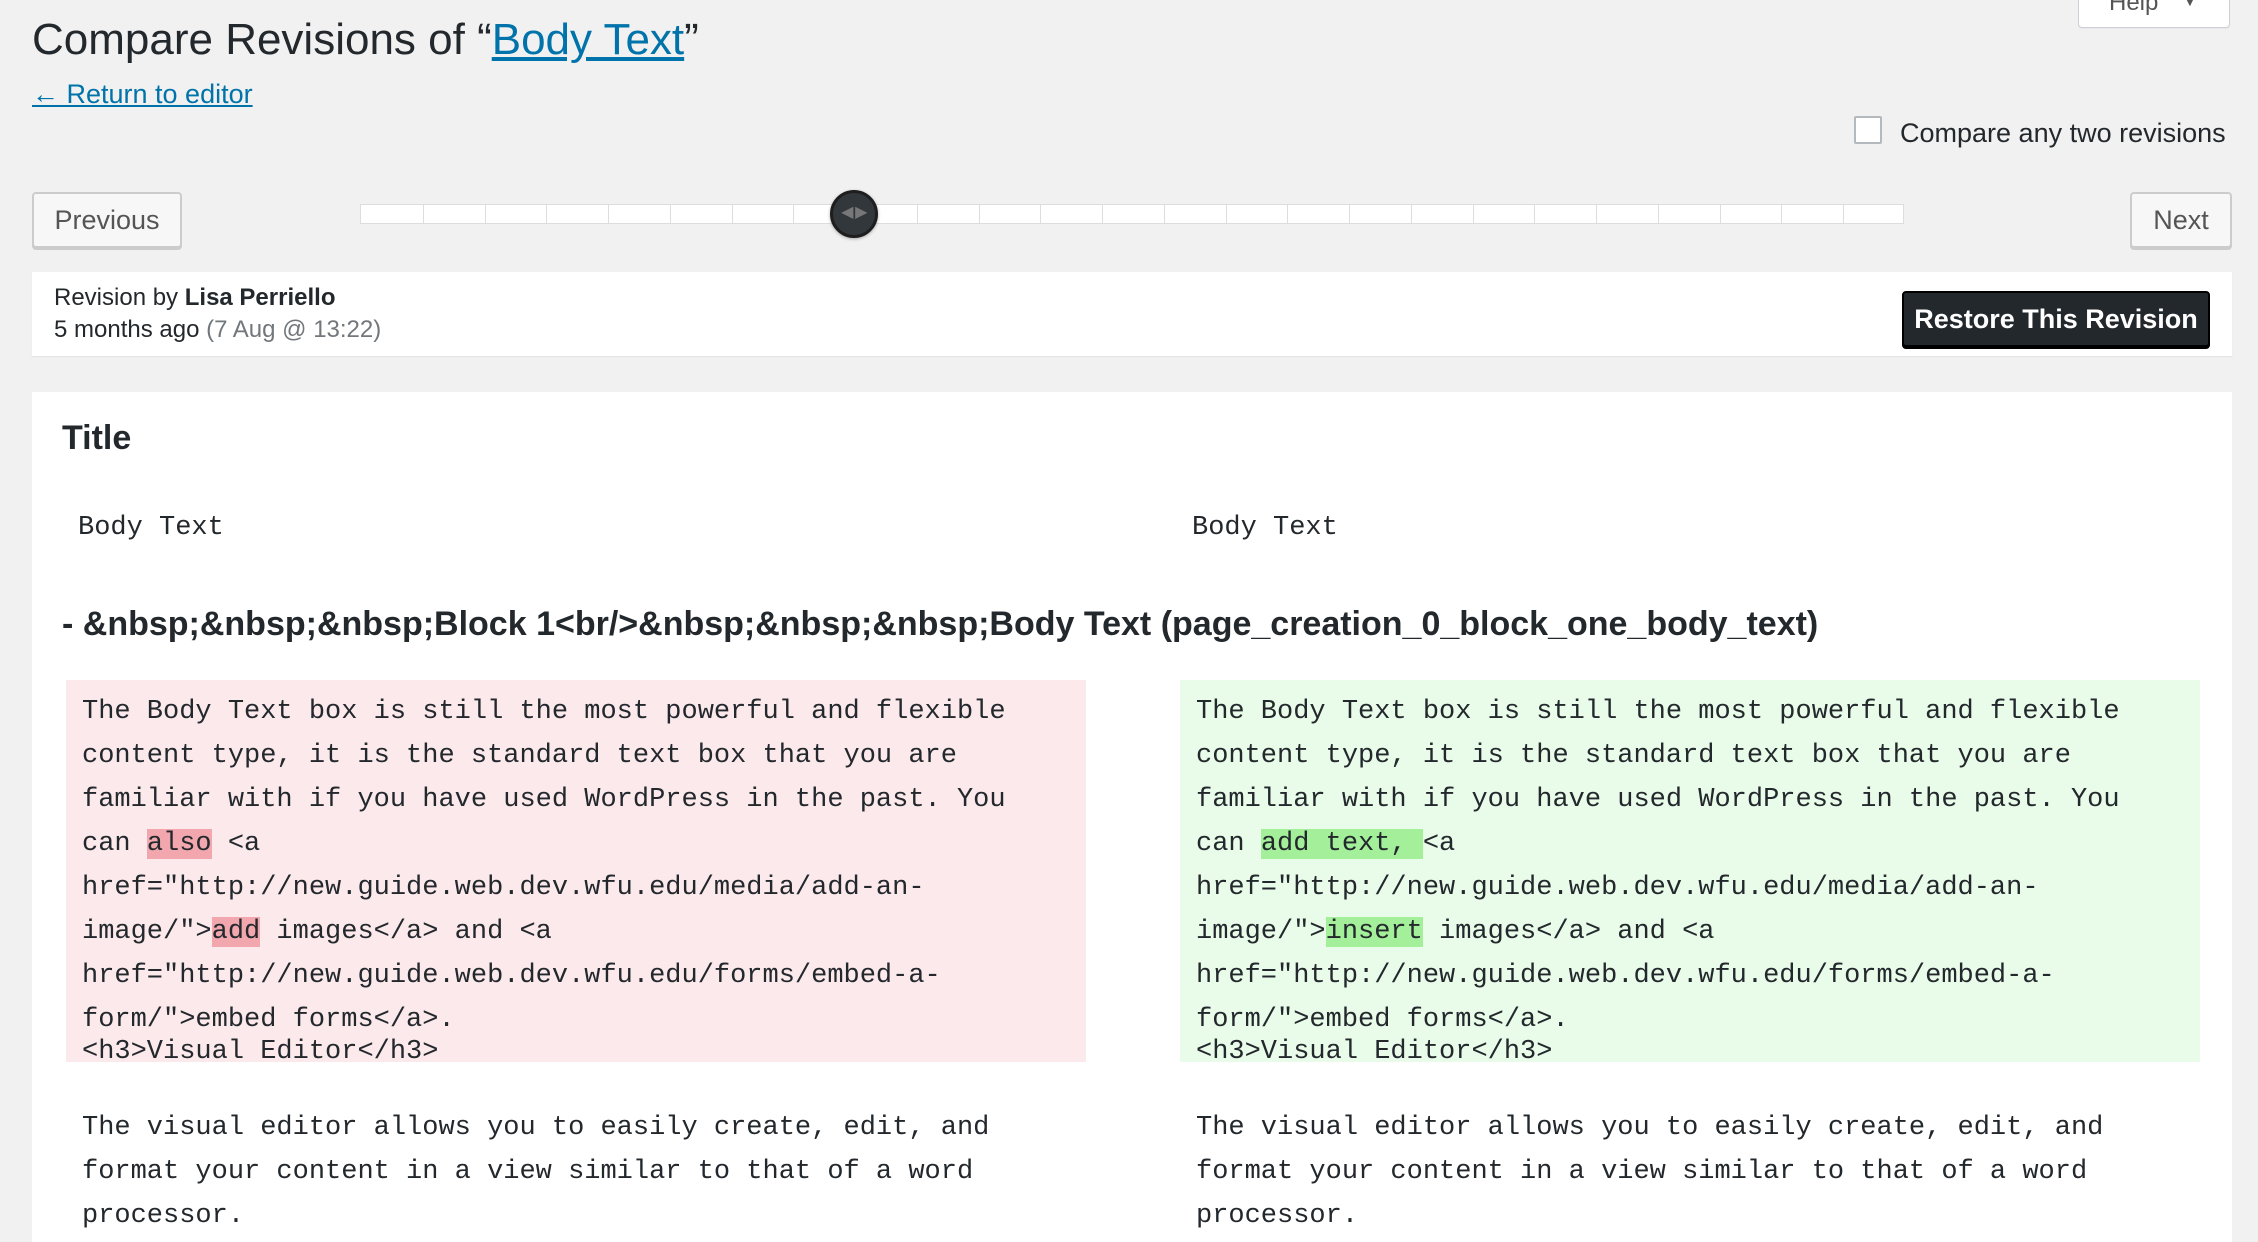  What do you see at coordinates (142, 94) in the screenshot?
I see `return-to-editor-link: ← Return to editor` at bounding box center [142, 94].